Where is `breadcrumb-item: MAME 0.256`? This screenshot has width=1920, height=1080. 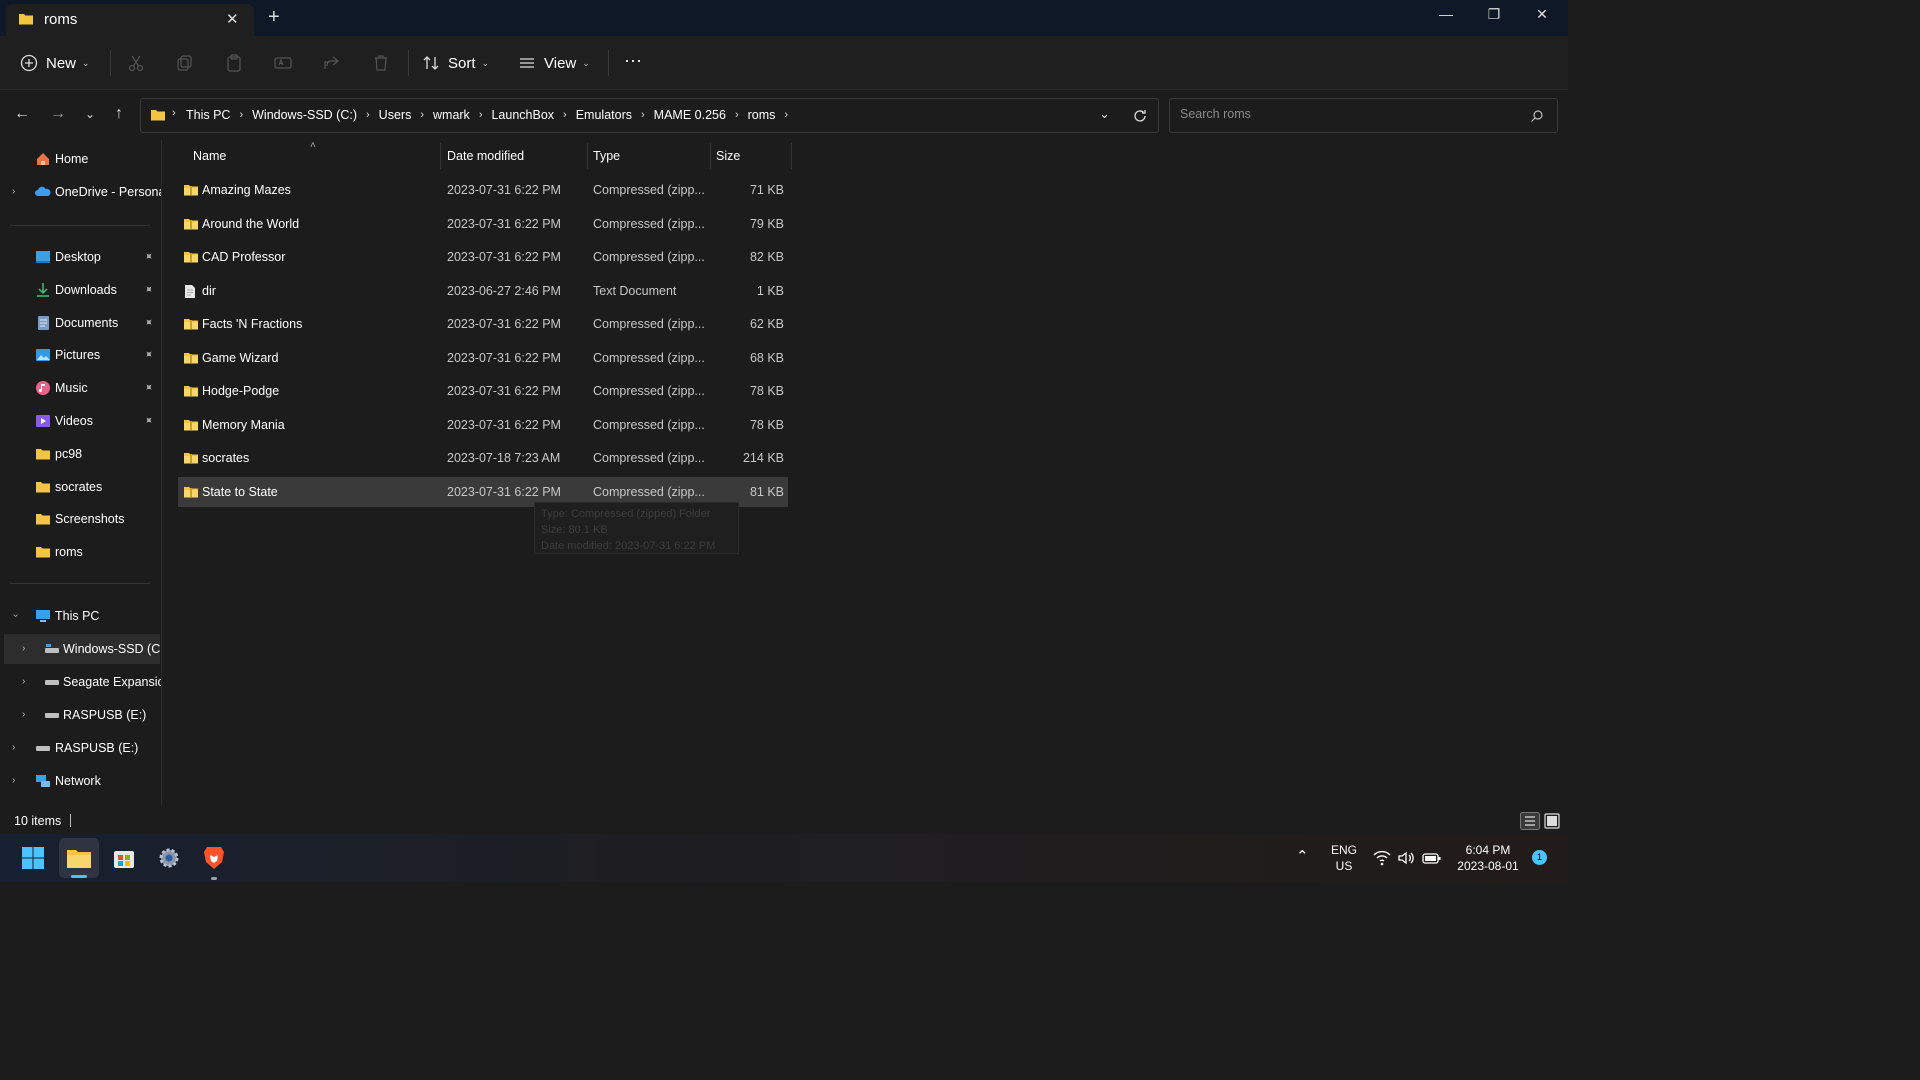 breadcrumb-item: MAME 0.256 is located at coordinates (690, 115).